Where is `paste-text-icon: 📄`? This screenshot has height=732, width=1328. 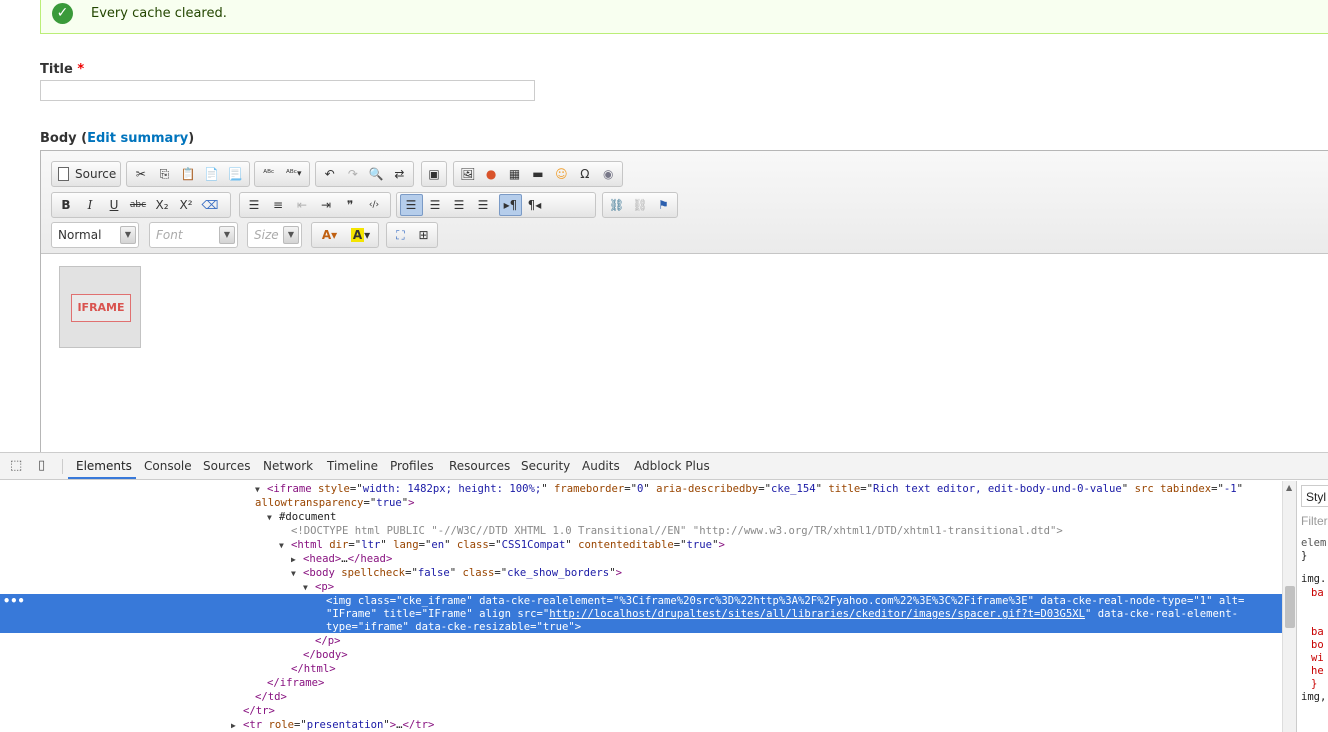 paste-text-icon: 📄 is located at coordinates (211, 174).